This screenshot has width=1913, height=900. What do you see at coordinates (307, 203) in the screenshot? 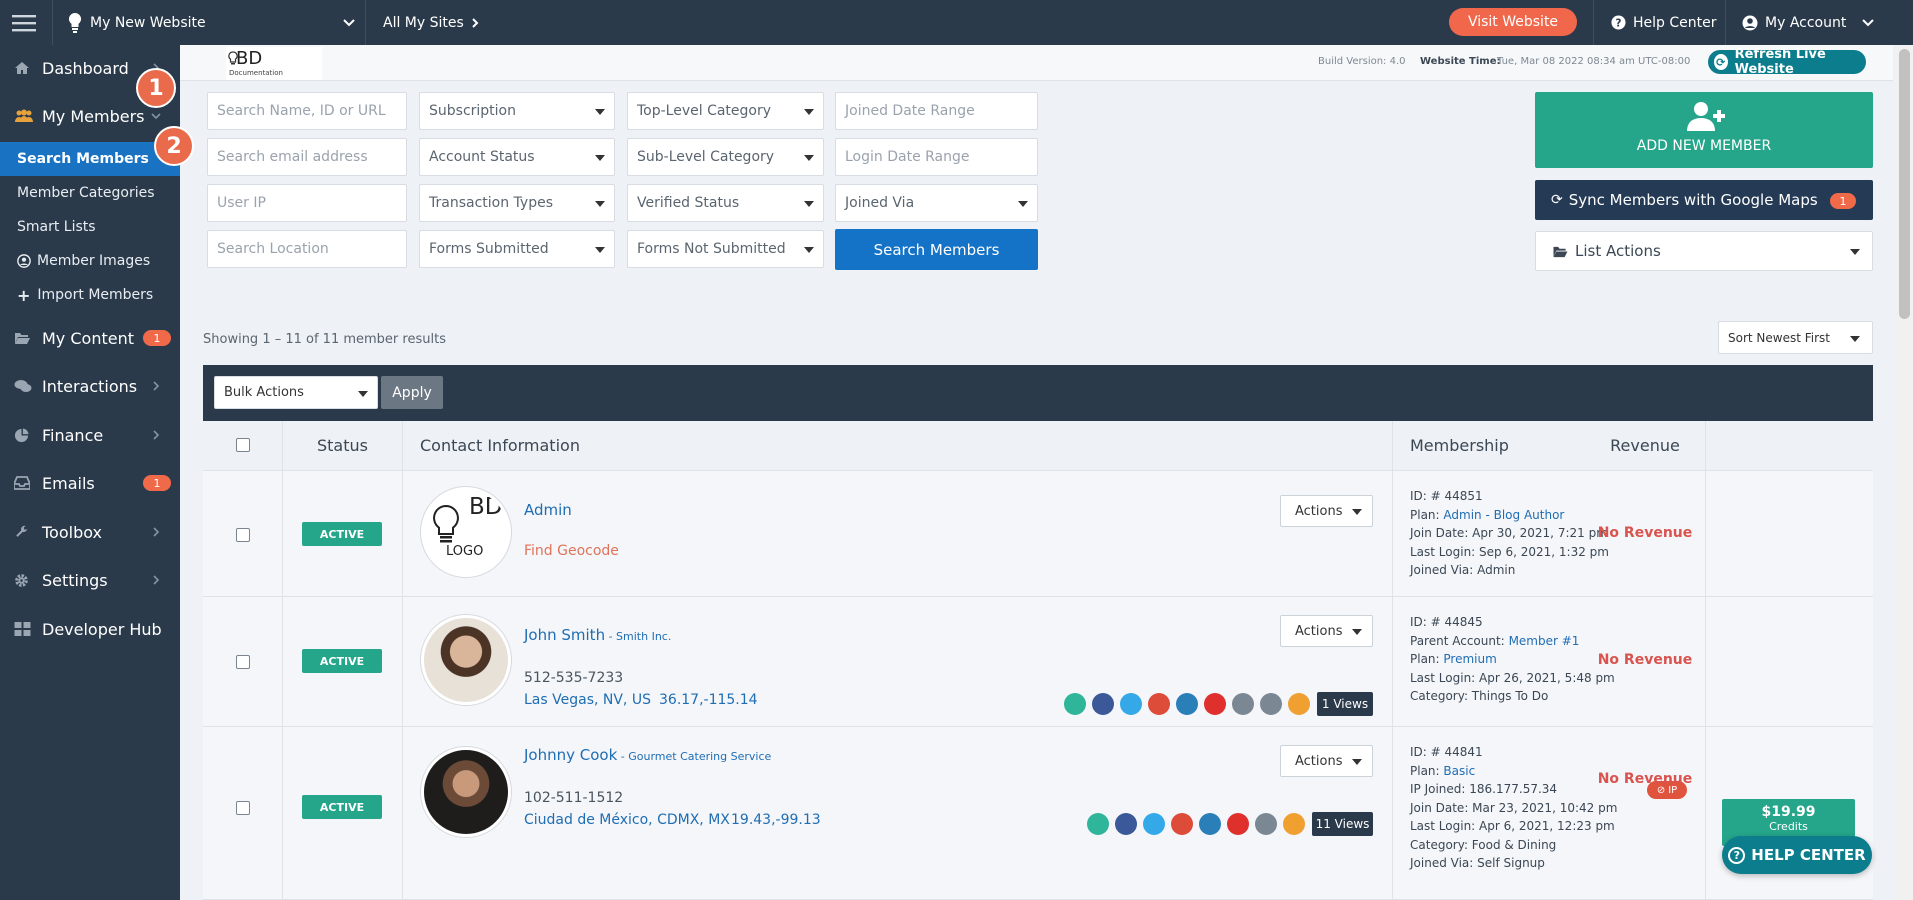
I see `user-ip-input: User IP` at bounding box center [307, 203].